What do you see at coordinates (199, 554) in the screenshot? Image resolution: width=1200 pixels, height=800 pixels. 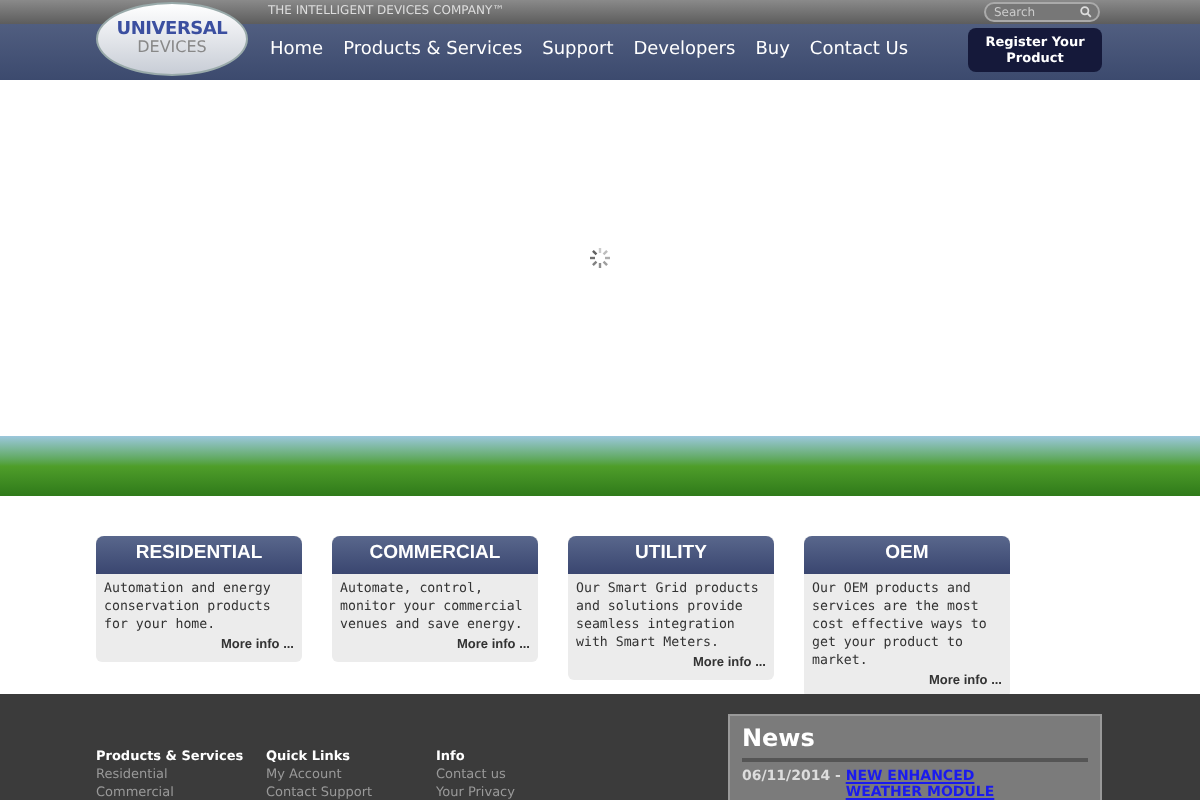 I see `card-title: RESIDENTIAL` at bounding box center [199, 554].